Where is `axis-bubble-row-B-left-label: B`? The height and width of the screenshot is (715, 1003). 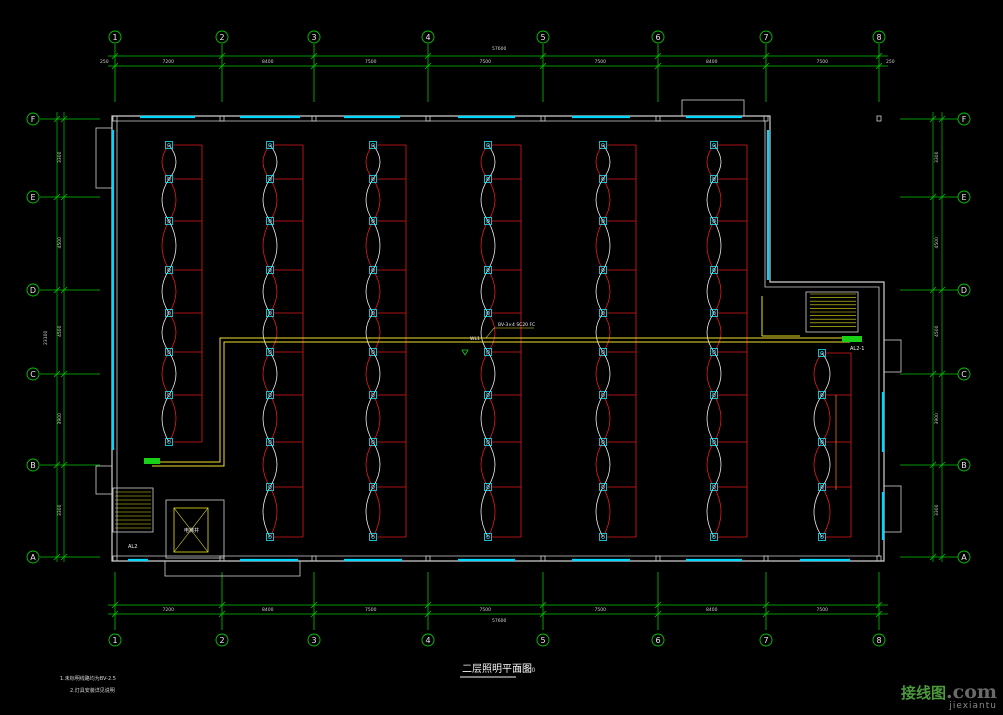 axis-bubble-row-B-left-label: B is located at coordinates (33, 465).